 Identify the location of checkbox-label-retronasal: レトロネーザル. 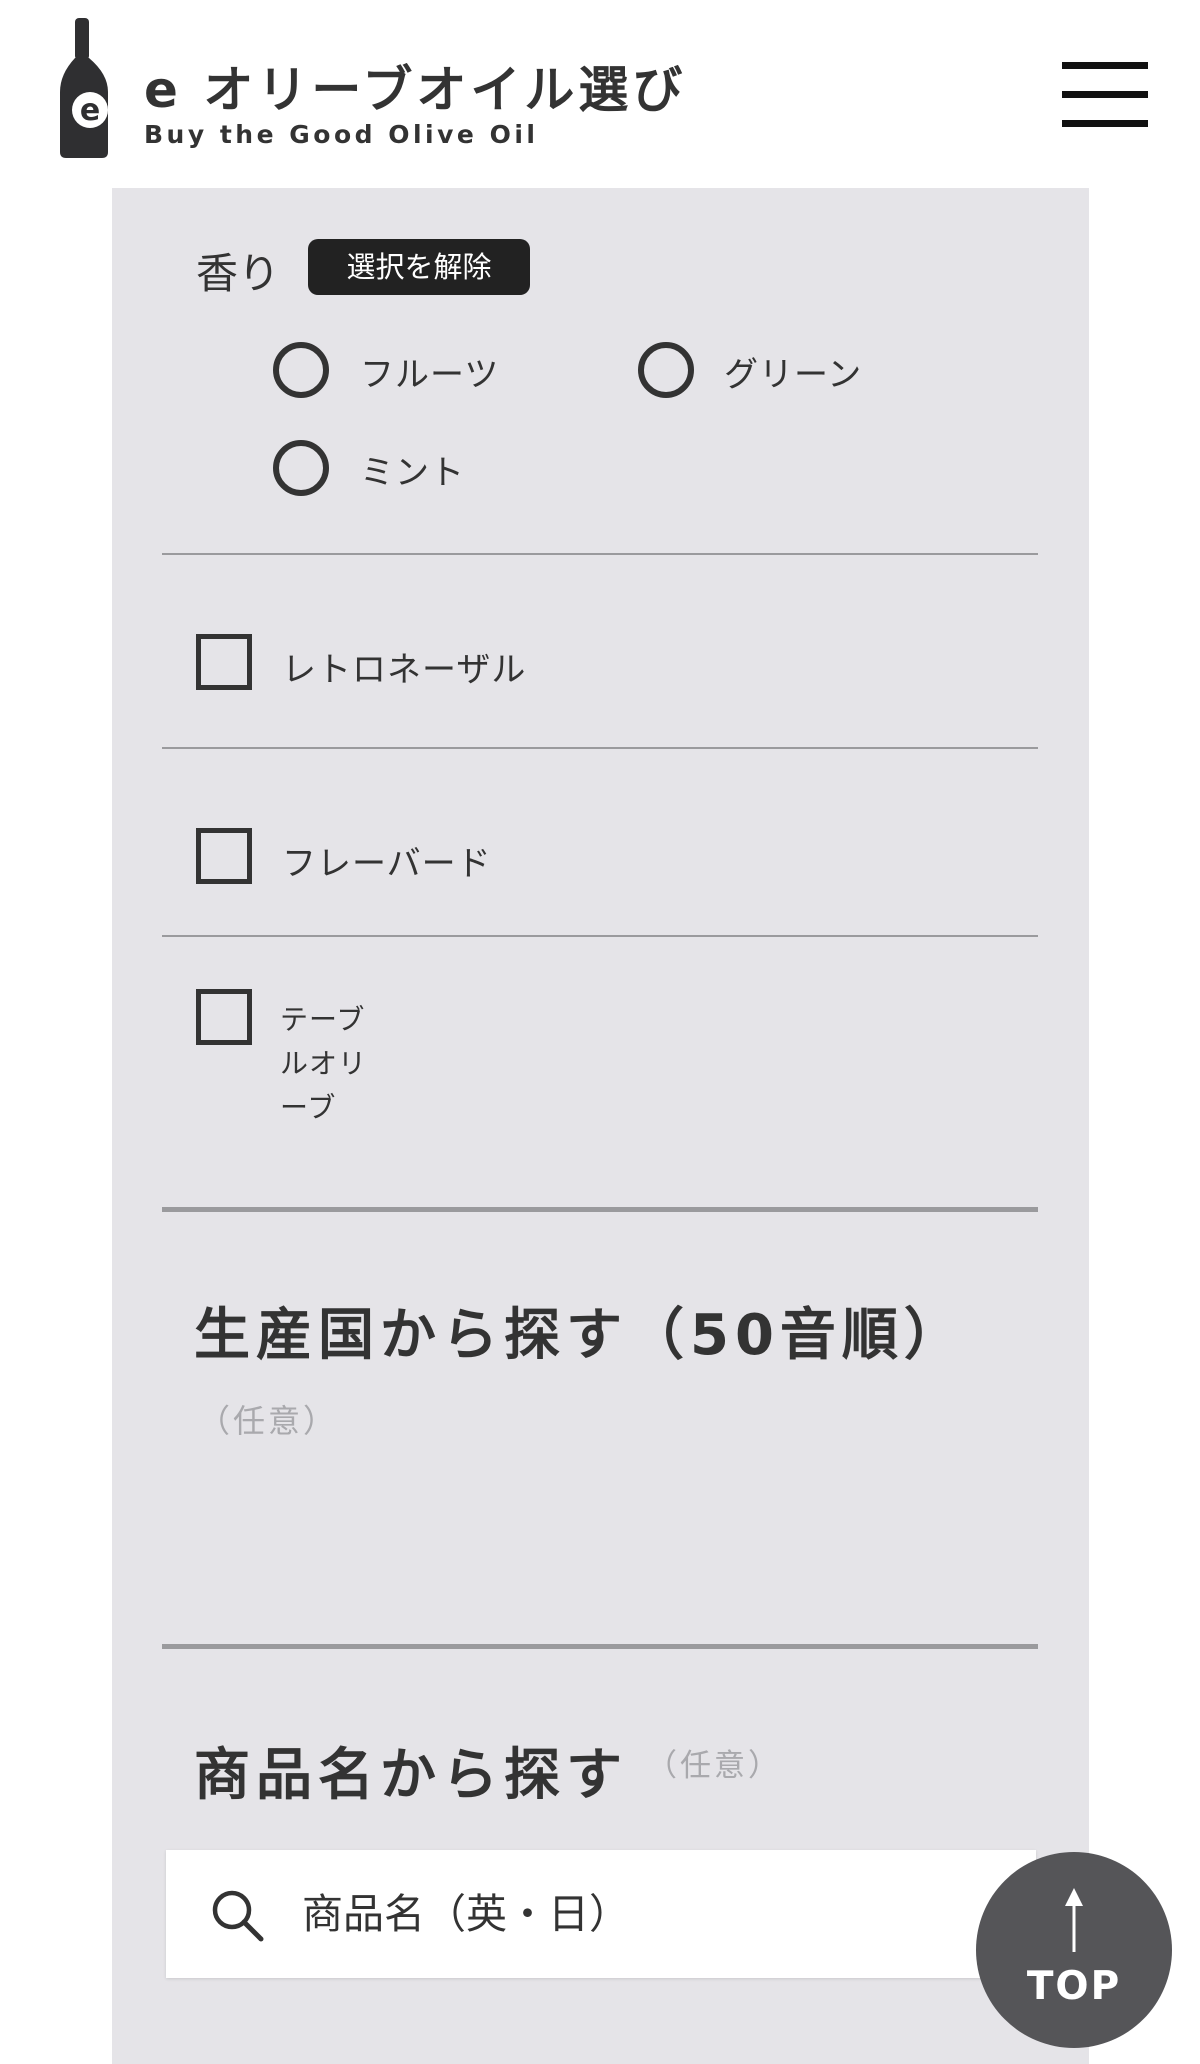
(404, 666).